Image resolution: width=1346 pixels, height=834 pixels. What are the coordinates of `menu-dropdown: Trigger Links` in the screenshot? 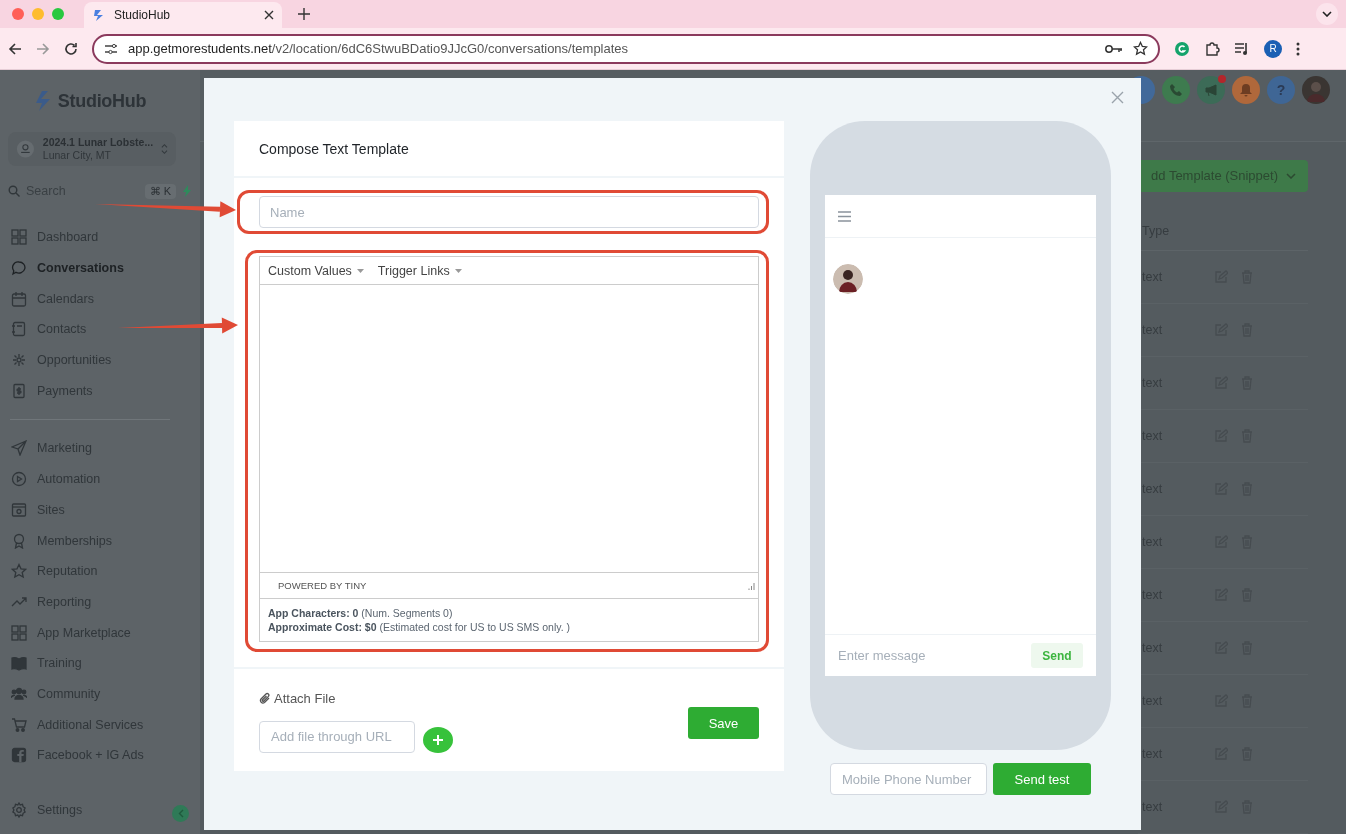 It's located at (419, 270).